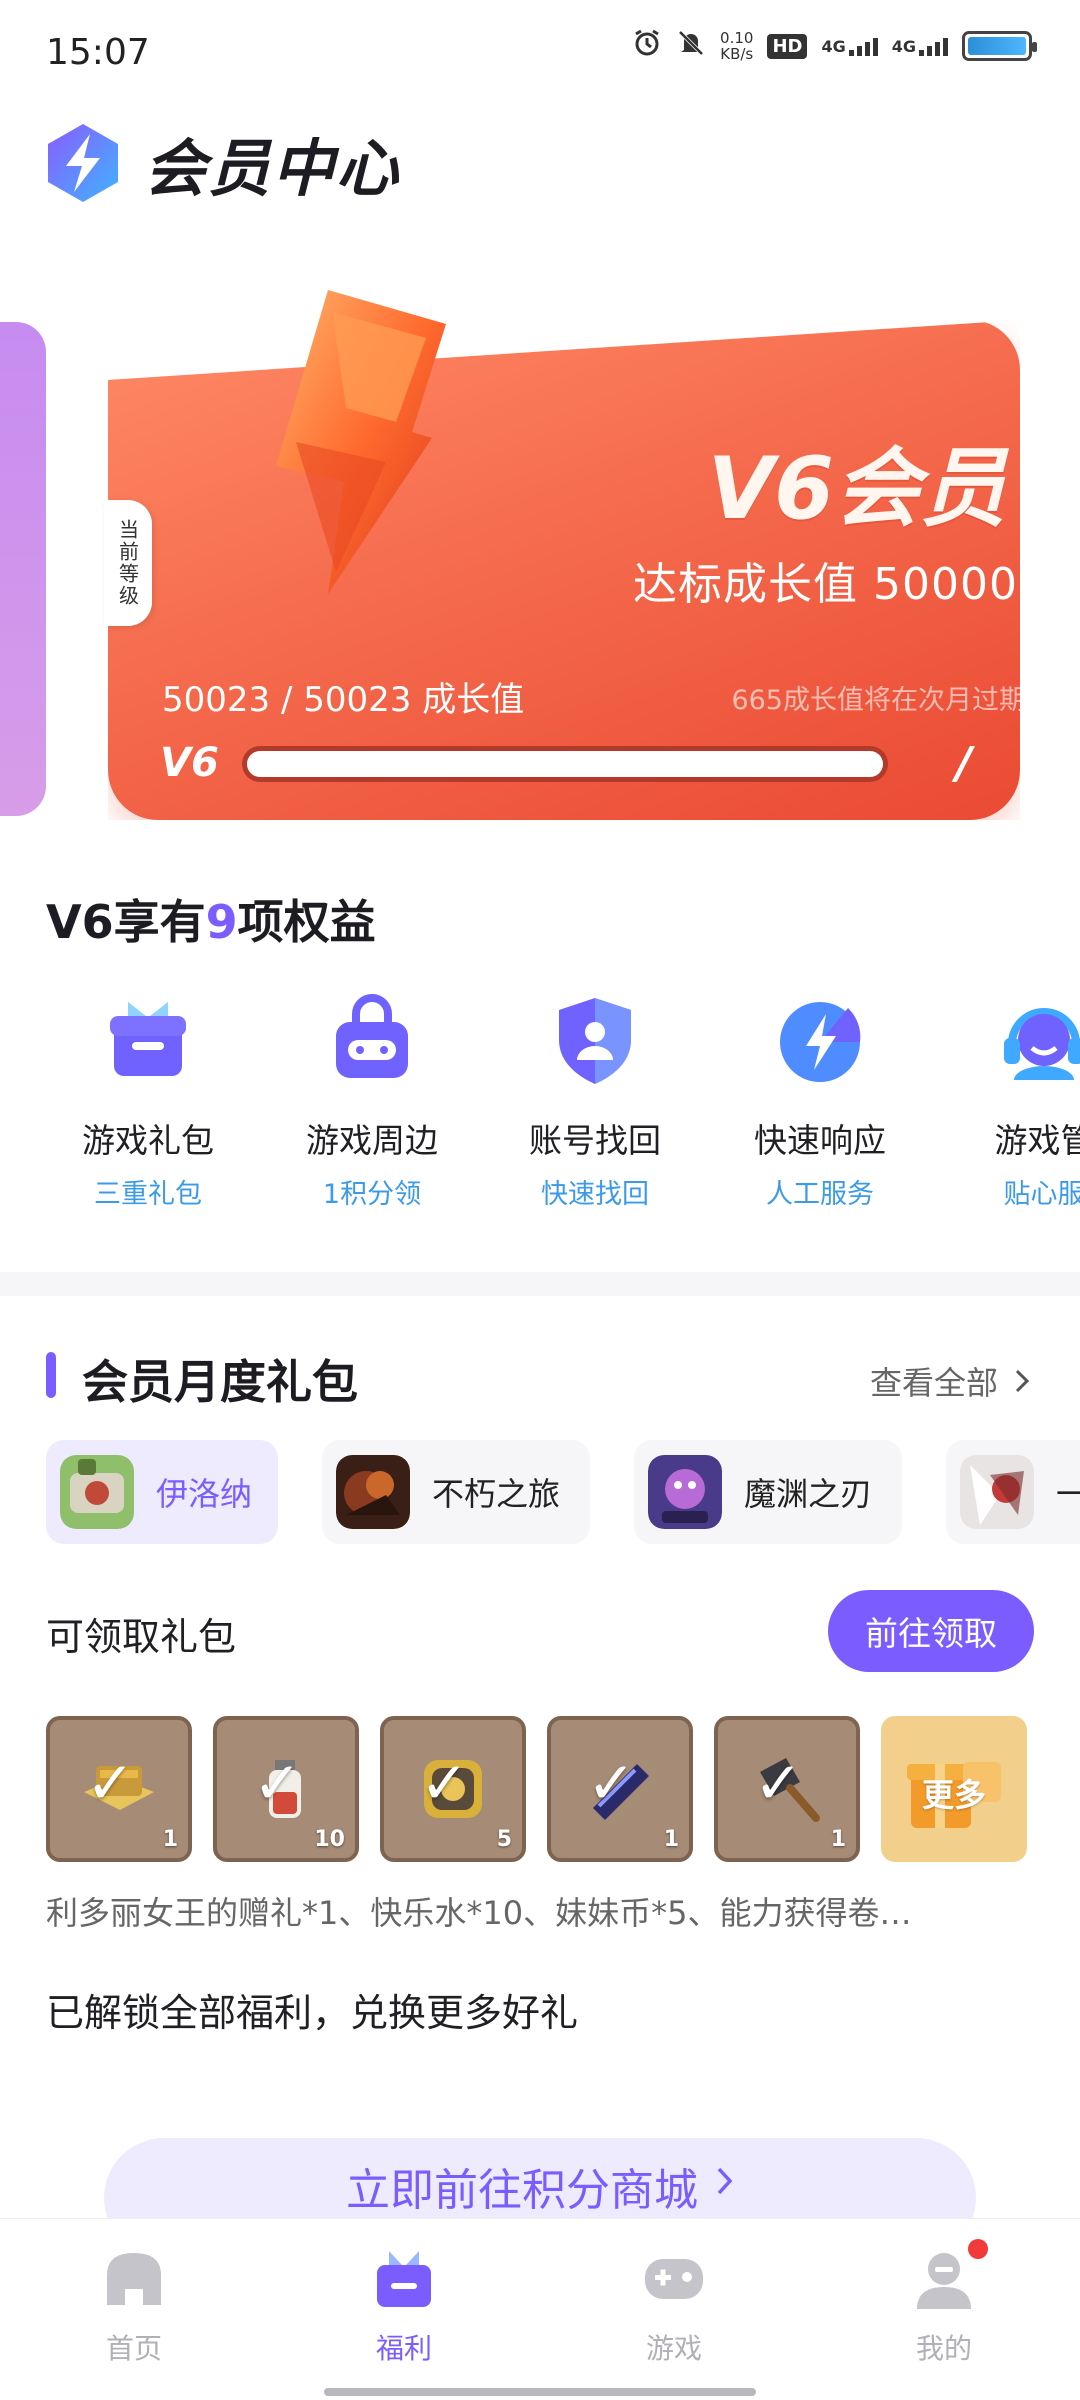 The width and height of the screenshot is (1080, 2400). Describe the element at coordinates (820, 1194) in the screenshot. I see `benefit-sub: 人工服务` at that location.